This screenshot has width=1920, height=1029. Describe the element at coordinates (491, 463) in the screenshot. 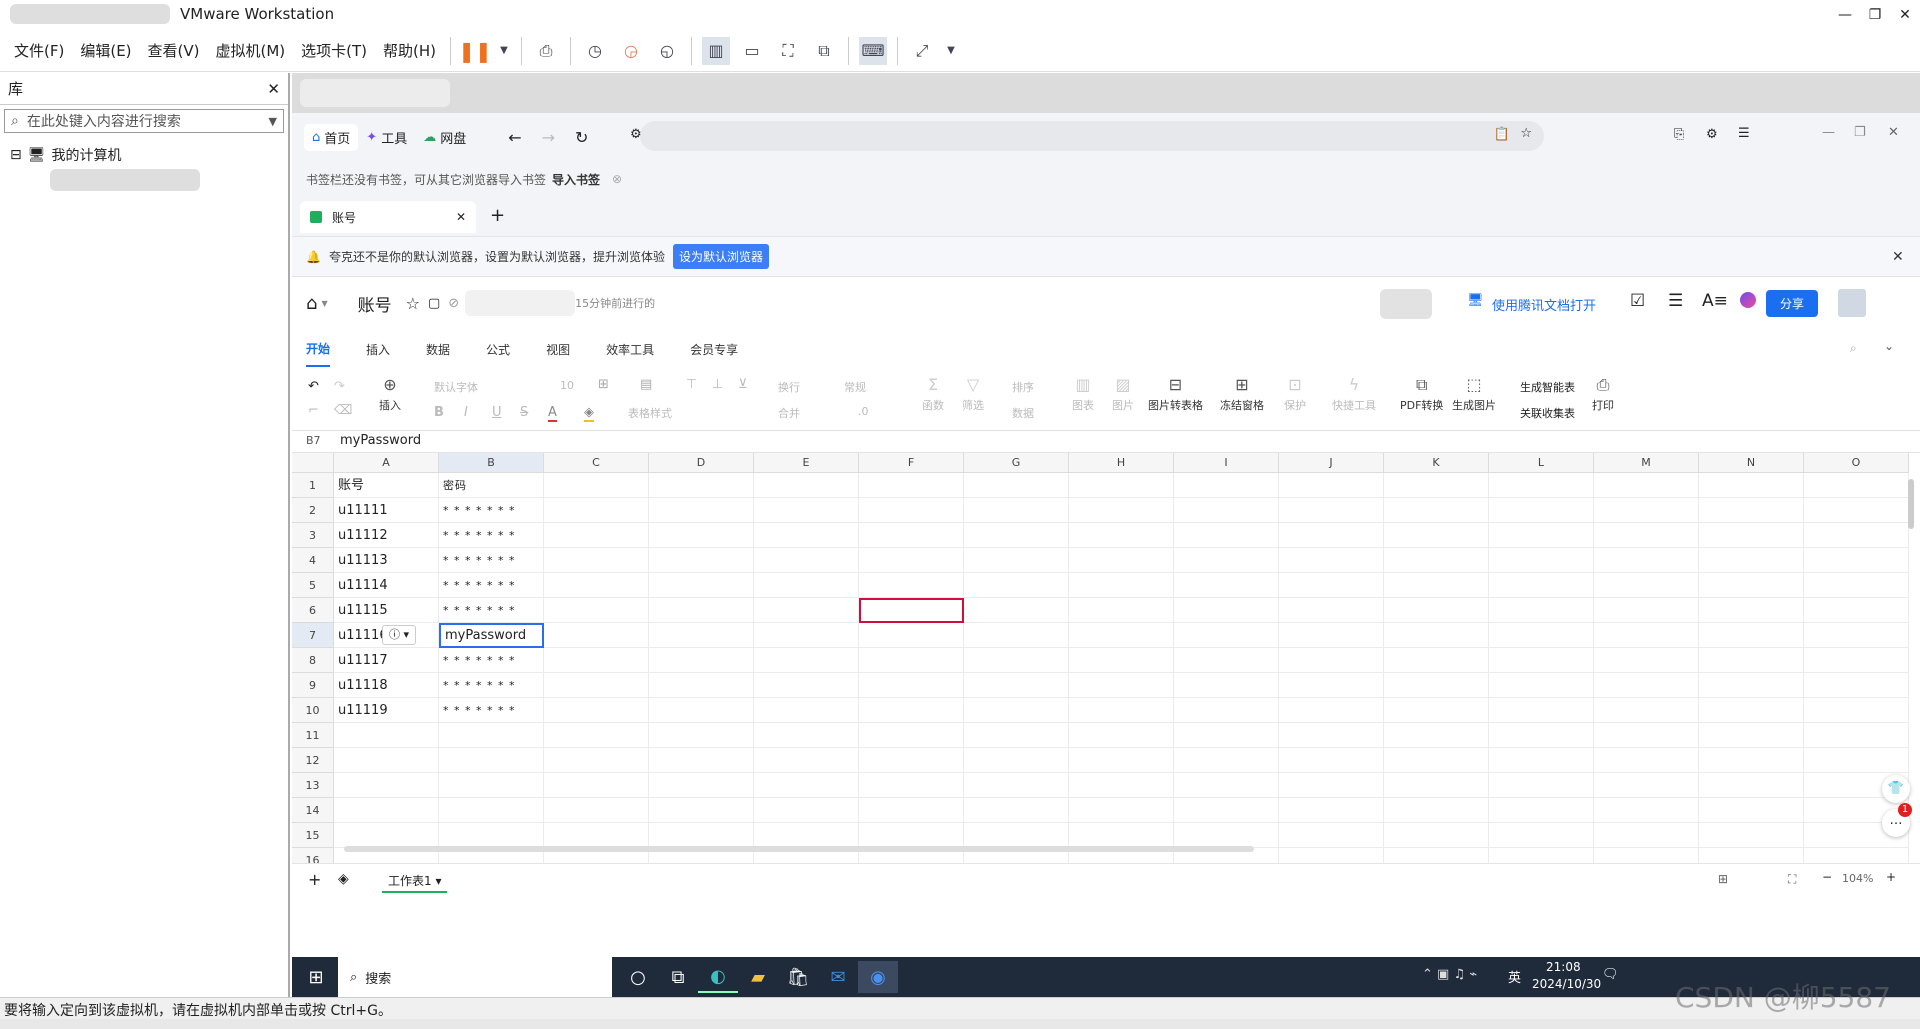

I see `column-header: B` at that location.